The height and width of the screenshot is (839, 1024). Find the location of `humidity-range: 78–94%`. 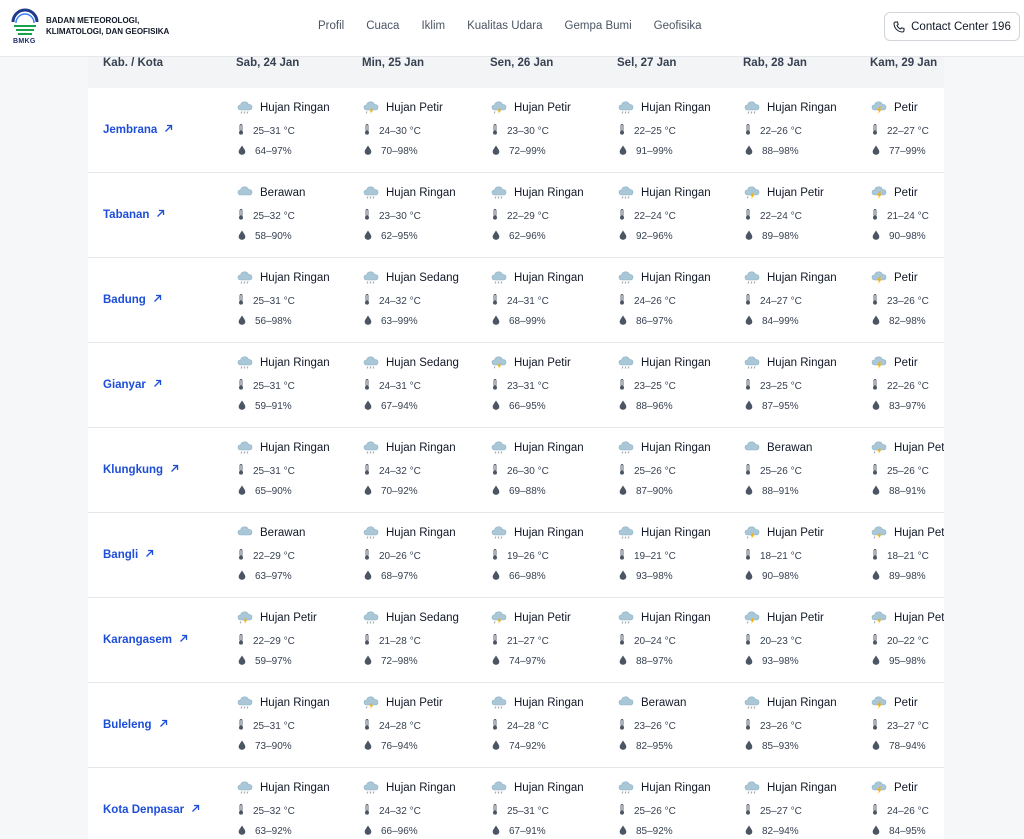

humidity-range: 78–94% is located at coordinates (899, 746).